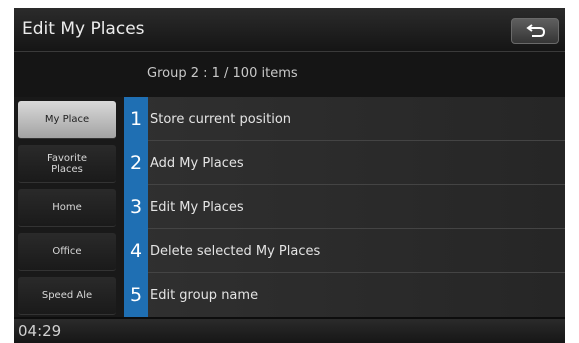 This screenshot has height=343, width=579. I want to click on menu-item-label: Store current position, so click(221, 119).